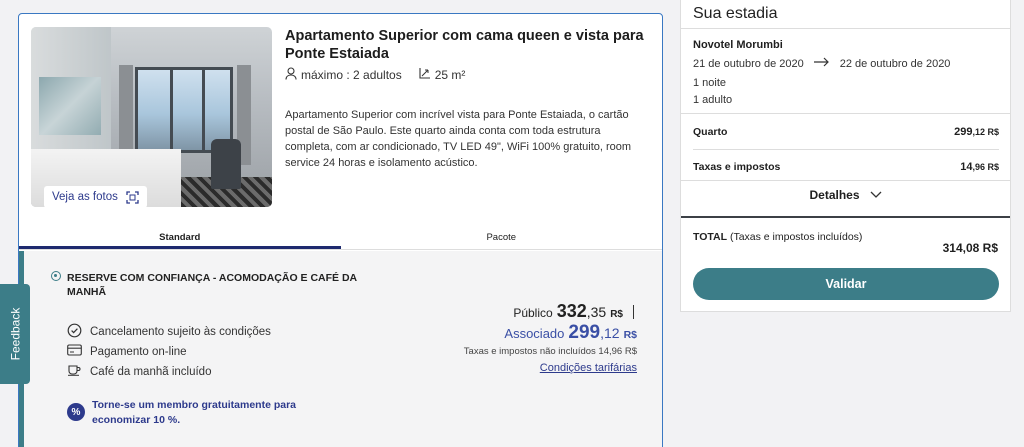 This screenshot has width=1024, height=447. What do you see at coordinates (56, 276) in the screenshot?
I see `offer-radio-button` at bounding box center [56, 276].